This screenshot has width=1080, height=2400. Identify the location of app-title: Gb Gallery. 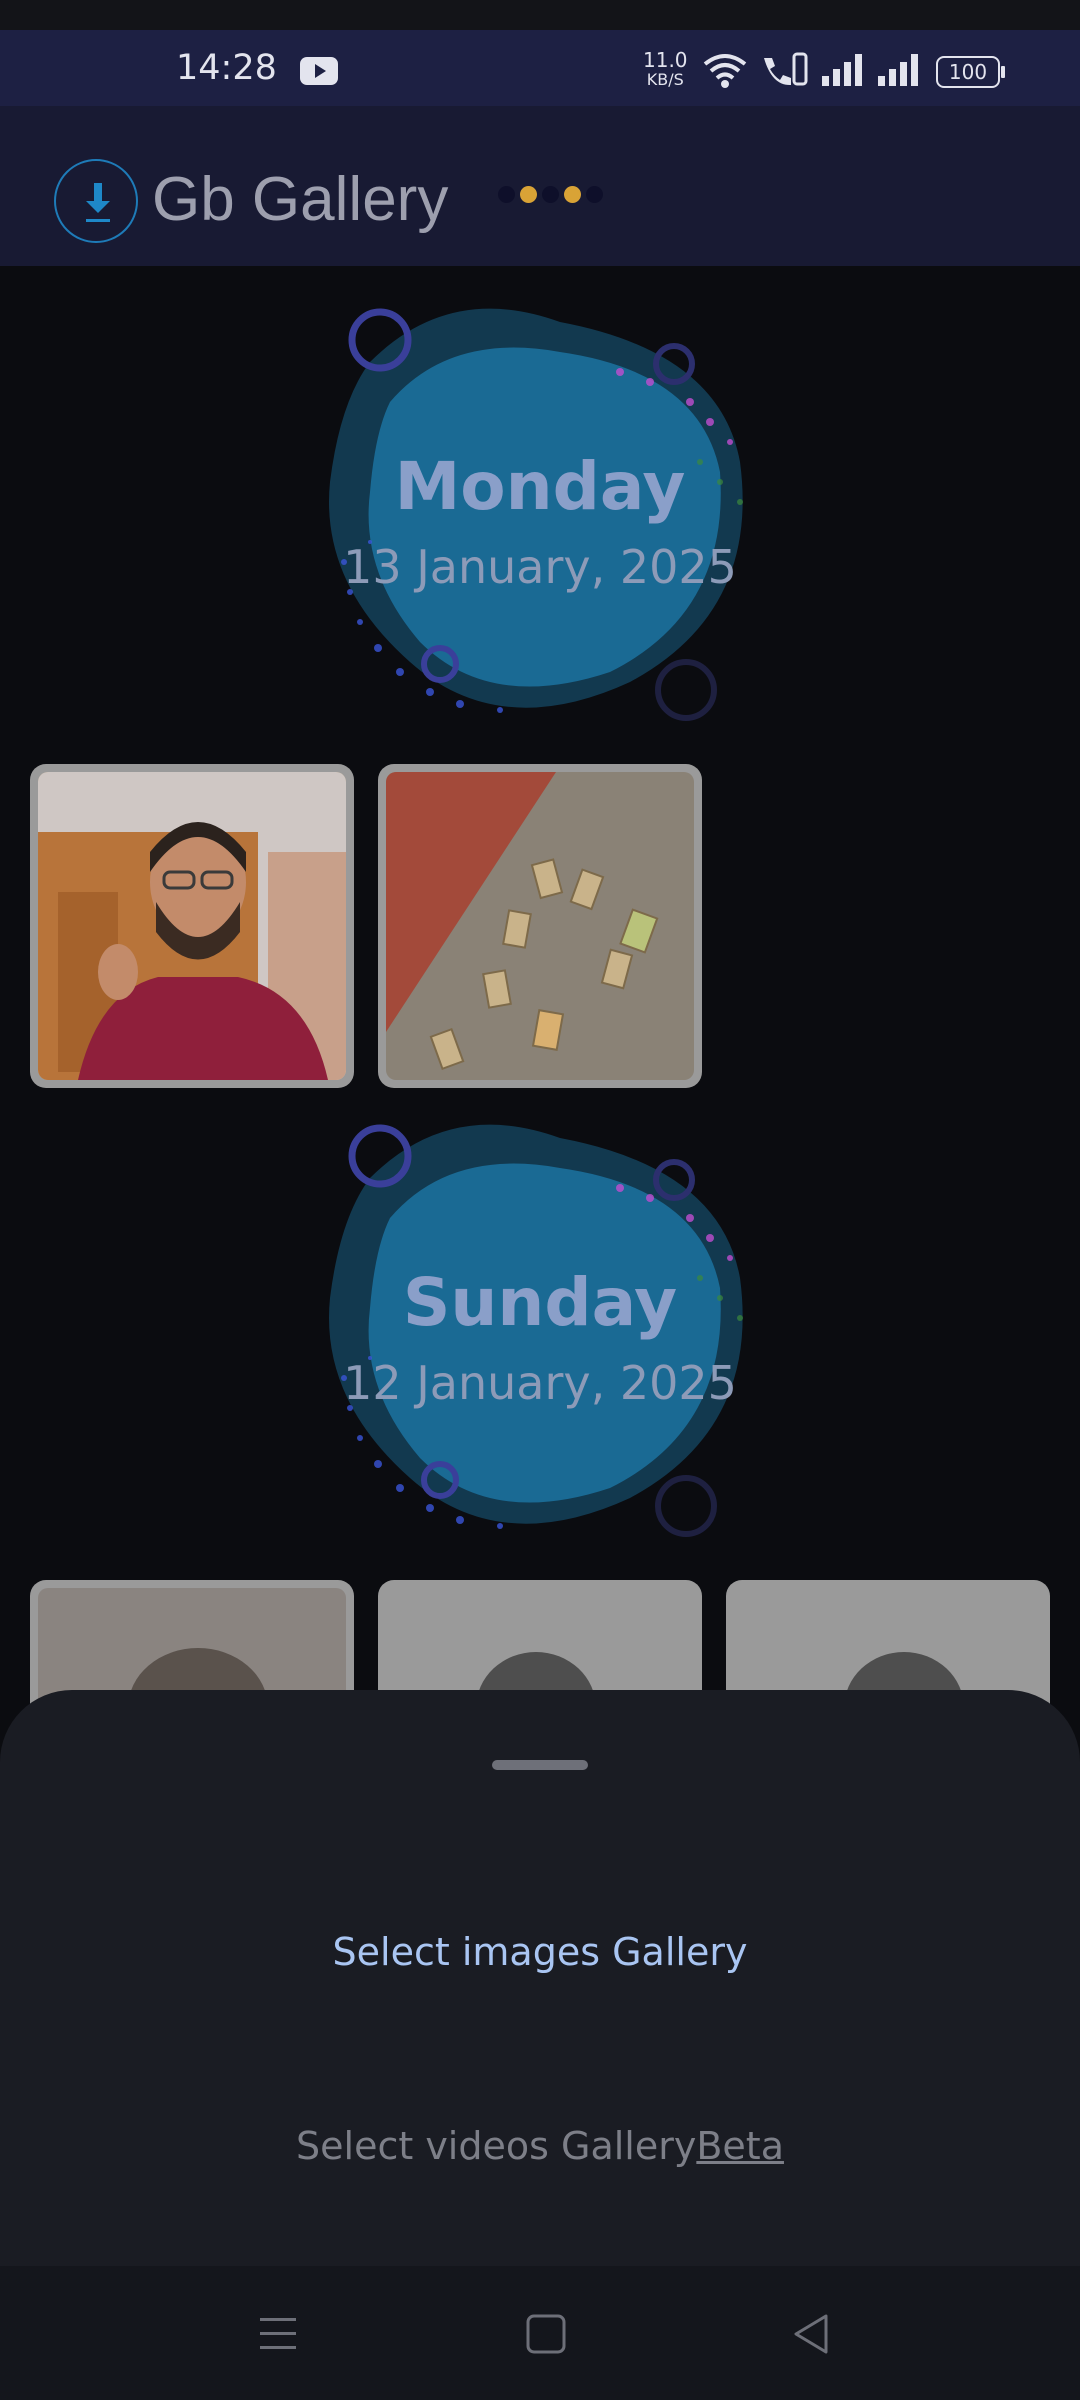
(300, 199).